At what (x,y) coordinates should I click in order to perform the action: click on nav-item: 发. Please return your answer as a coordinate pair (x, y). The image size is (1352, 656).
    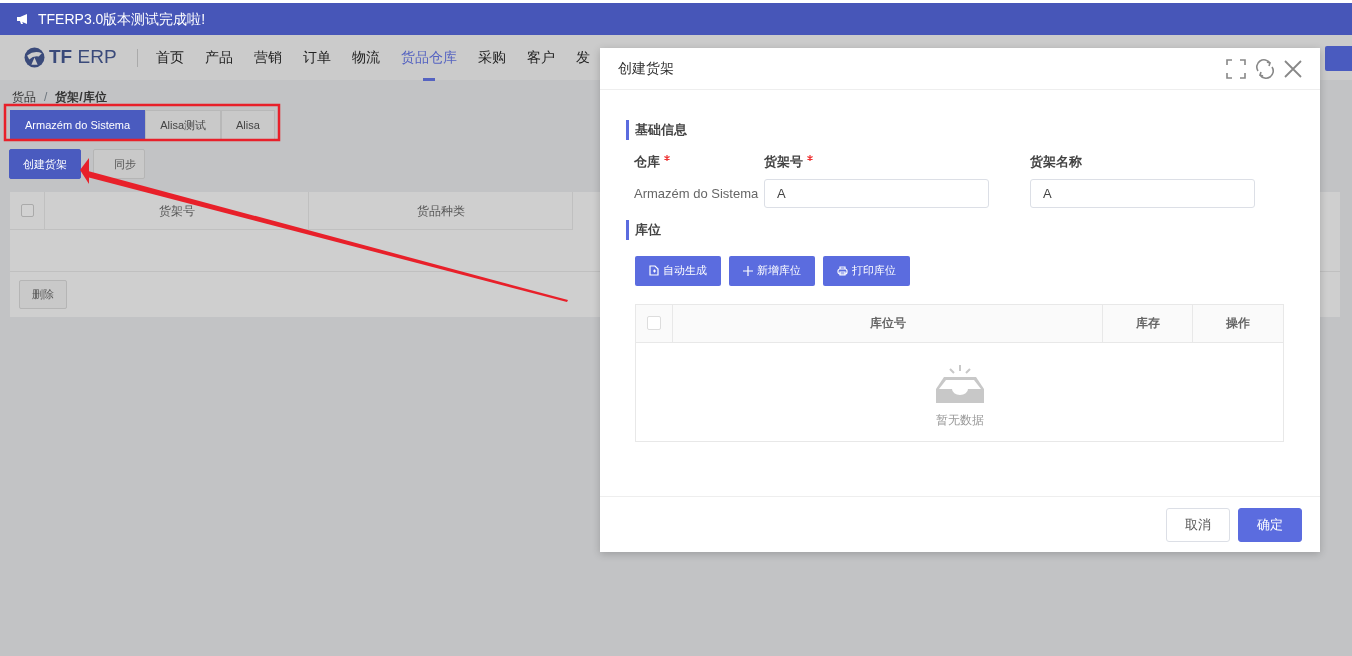
    Looking at the image, I should click on (582, 57).